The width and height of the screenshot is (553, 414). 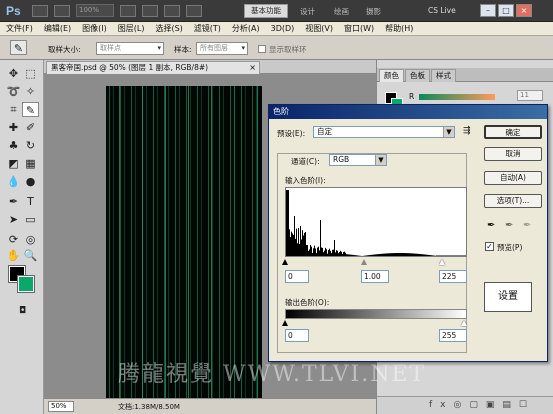 What do you see at coordinates (18, 47) in the screenshot?
I see `eyedropper-preset-icon: ✎` at bounding box center [18, 47].